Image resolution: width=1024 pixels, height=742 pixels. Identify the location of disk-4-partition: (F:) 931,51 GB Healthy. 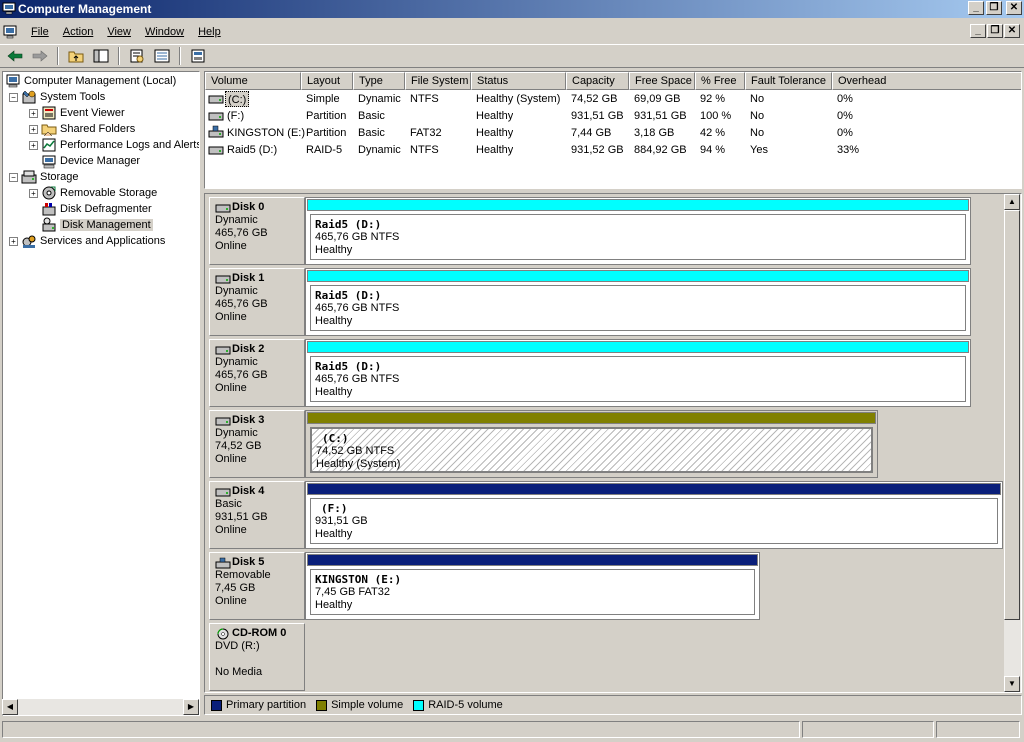
(654, 515).